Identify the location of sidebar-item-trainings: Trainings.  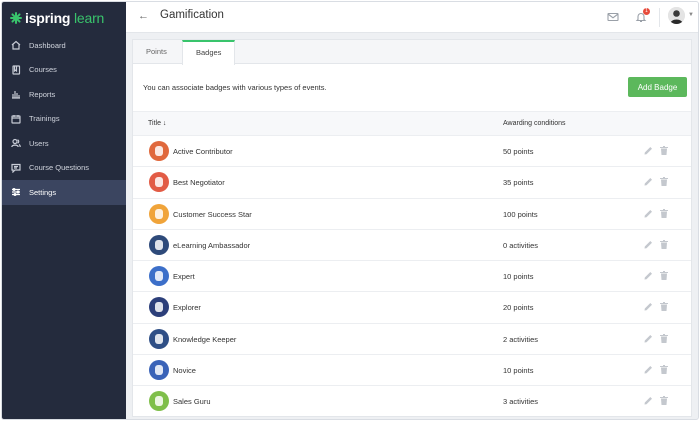
(64, 119).